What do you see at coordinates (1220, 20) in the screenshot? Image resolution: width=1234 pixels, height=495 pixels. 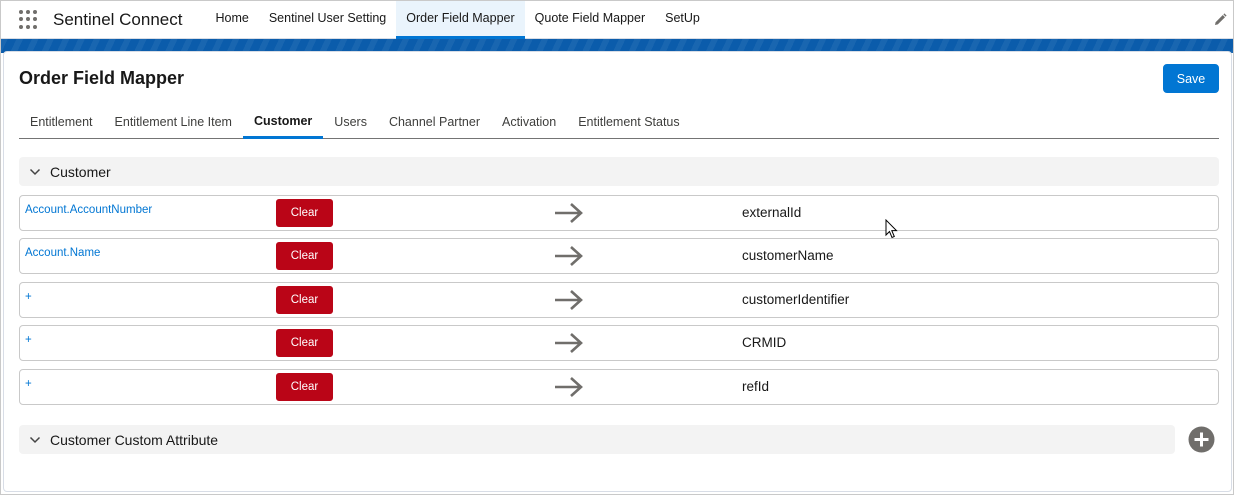 I see `pencil-icon` at bounding box center [1220, 20].